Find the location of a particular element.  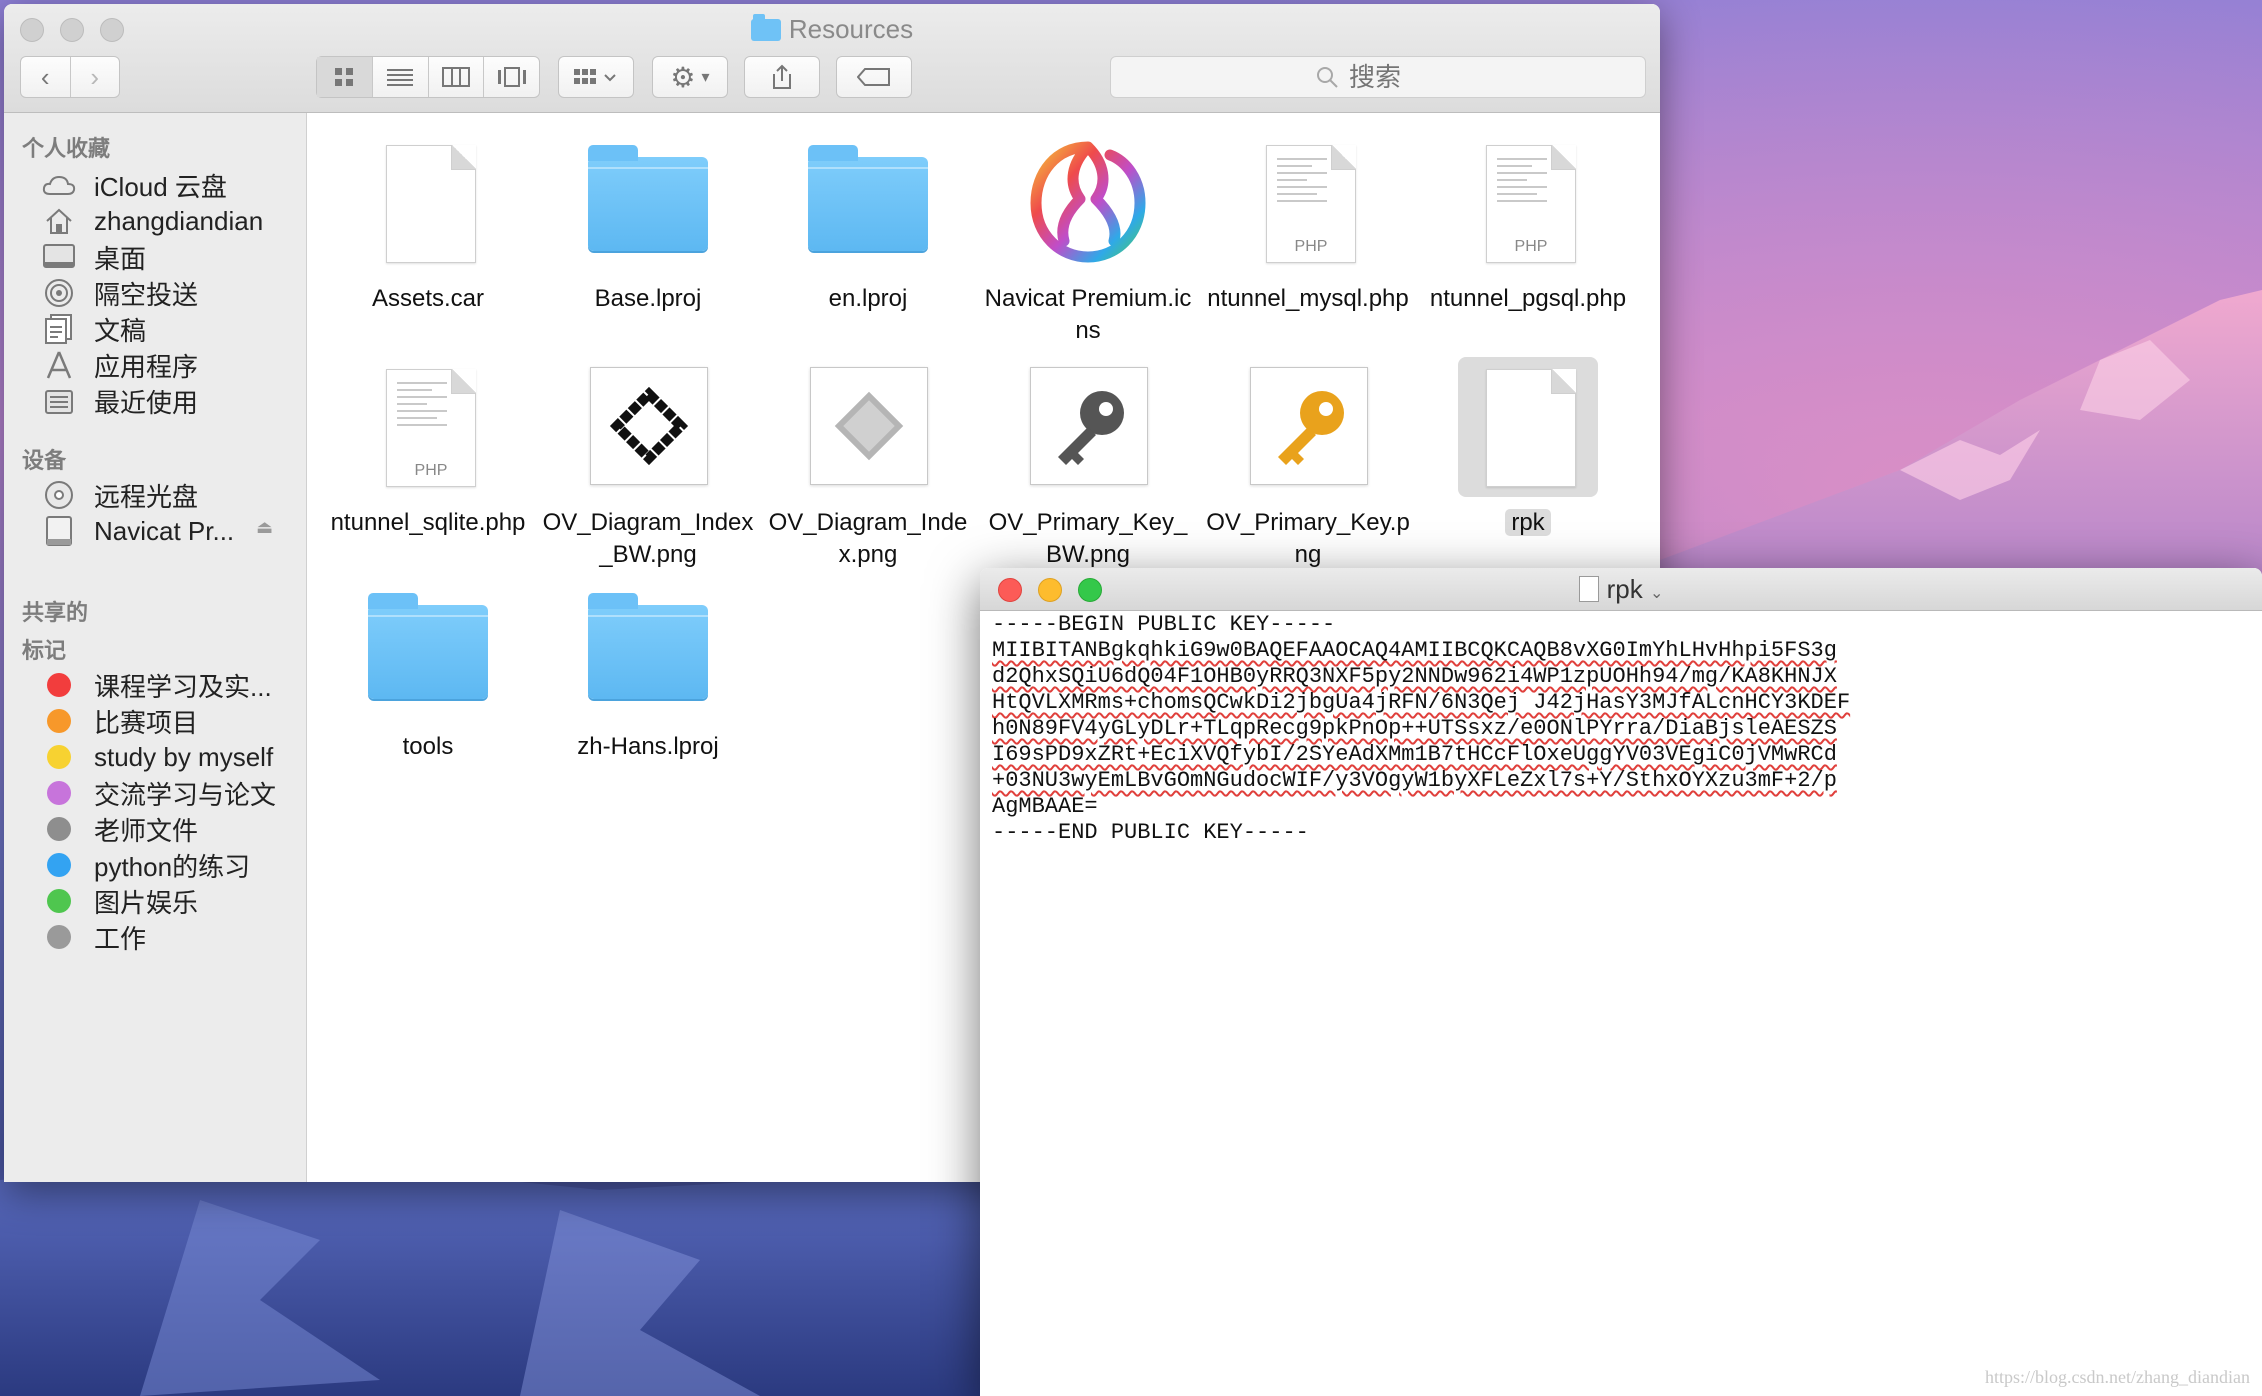

action-button: ⚙ ▾ is located at coordinates (690, 77).